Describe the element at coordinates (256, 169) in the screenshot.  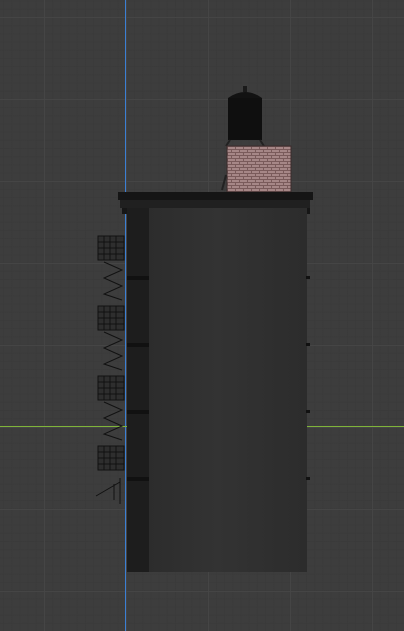
I see `roof-tank-crate` at that location.